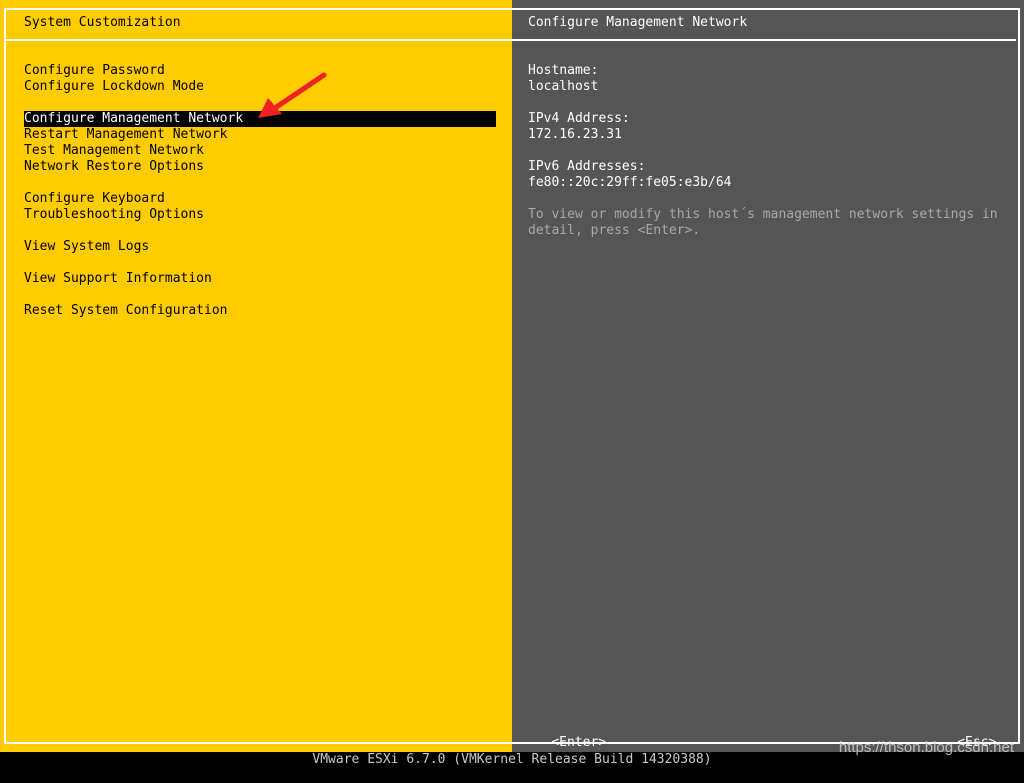 Image resolution: width=1024 pixels, height=783 pixels. I want to click on hostname-label: Hostname:, so click(563, 70).